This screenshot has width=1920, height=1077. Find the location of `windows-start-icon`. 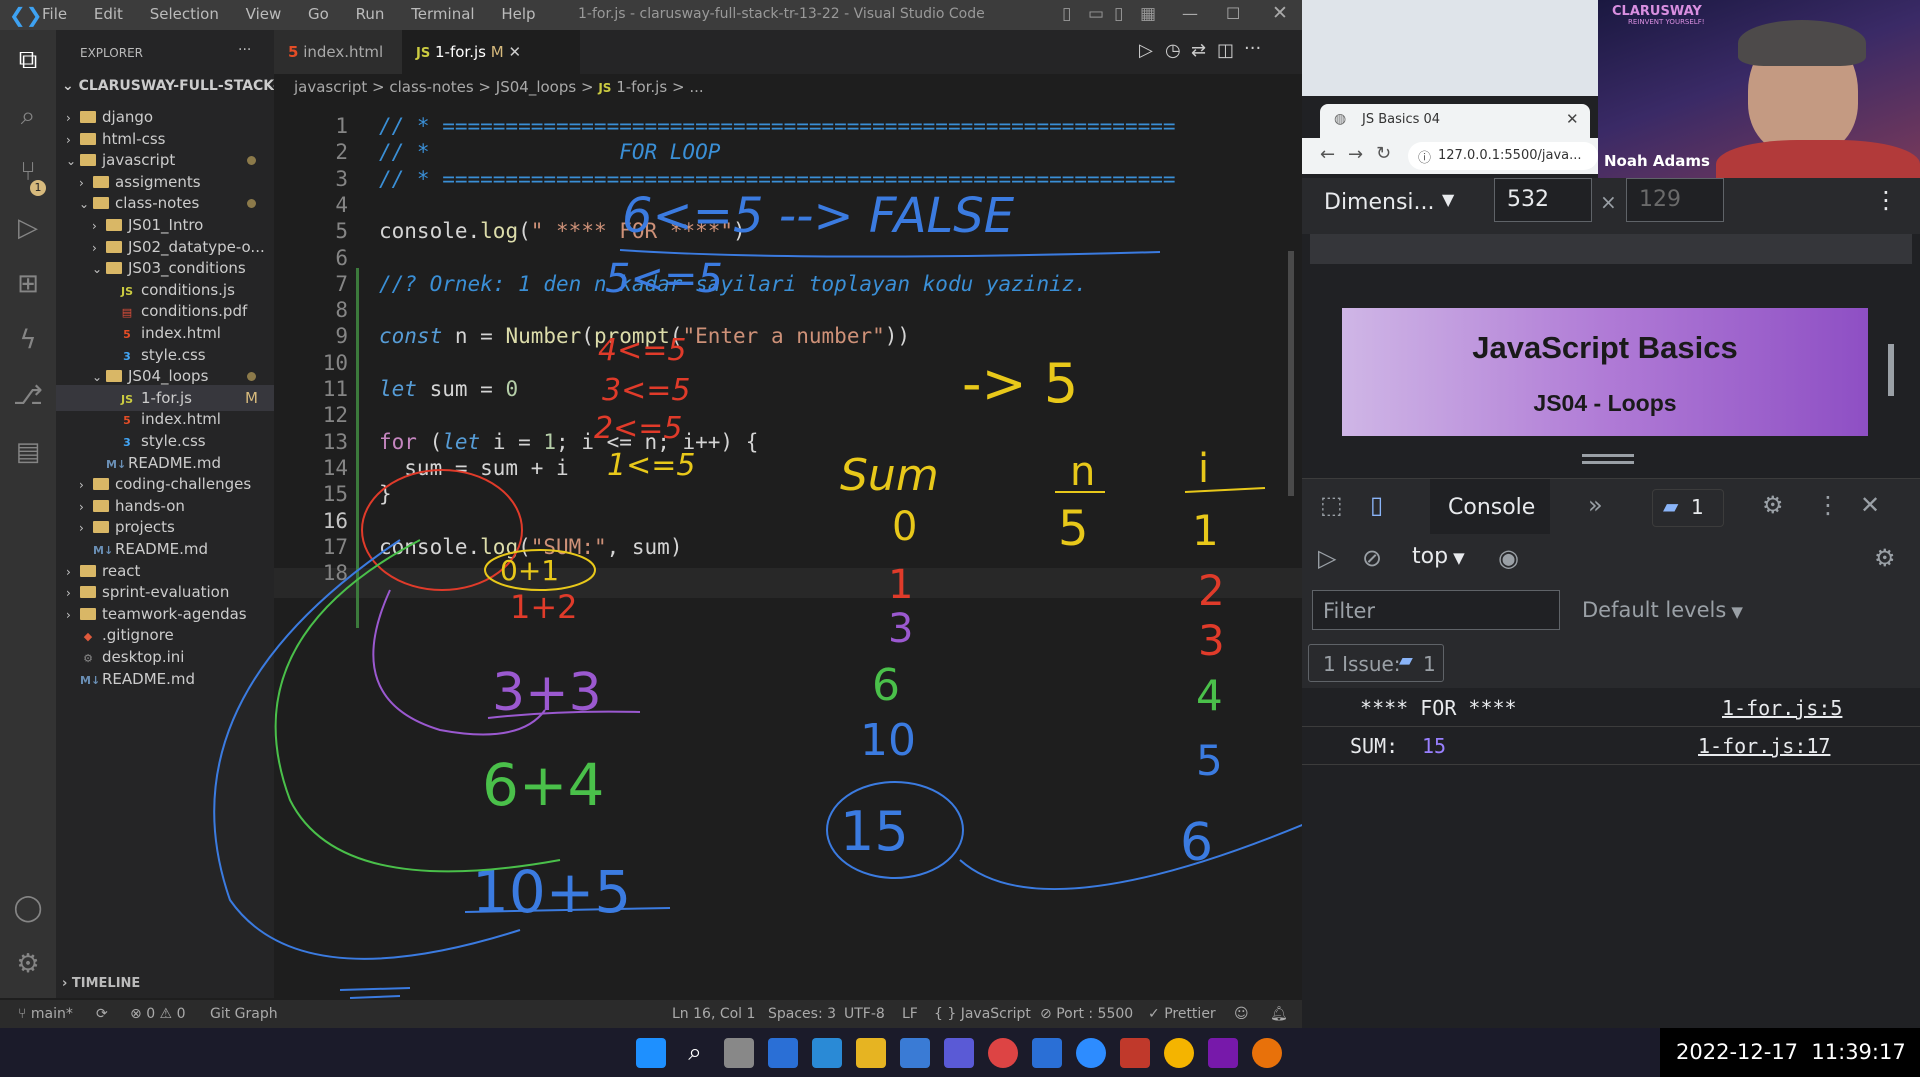

windows-start-icon is located at coordinates (651, 1053).